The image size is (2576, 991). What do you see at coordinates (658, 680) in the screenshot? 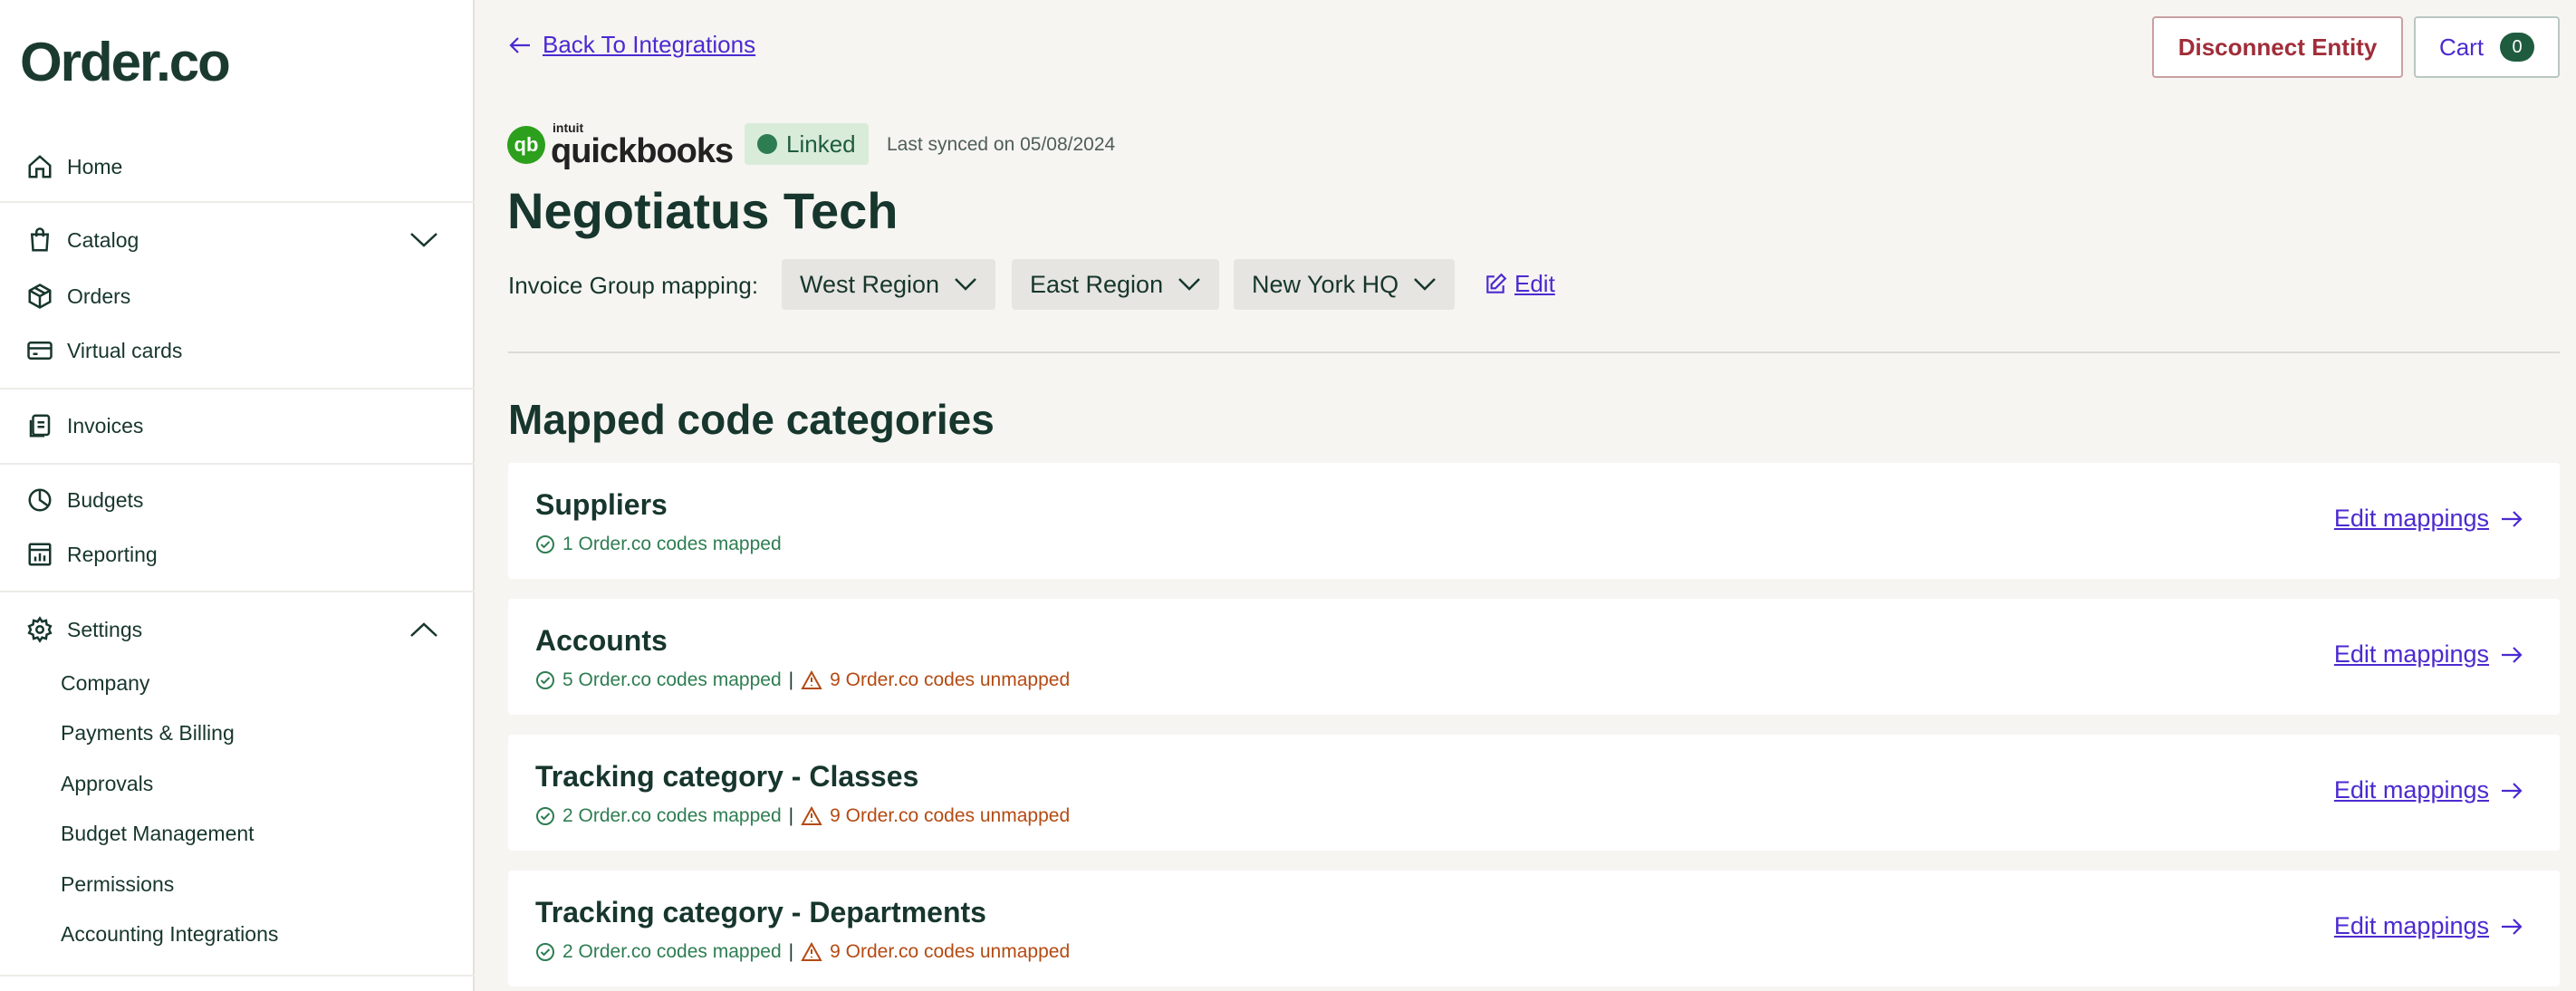
I see `mapped-status: 5 Order.co codes mapped` at bounding box center [658, 680].